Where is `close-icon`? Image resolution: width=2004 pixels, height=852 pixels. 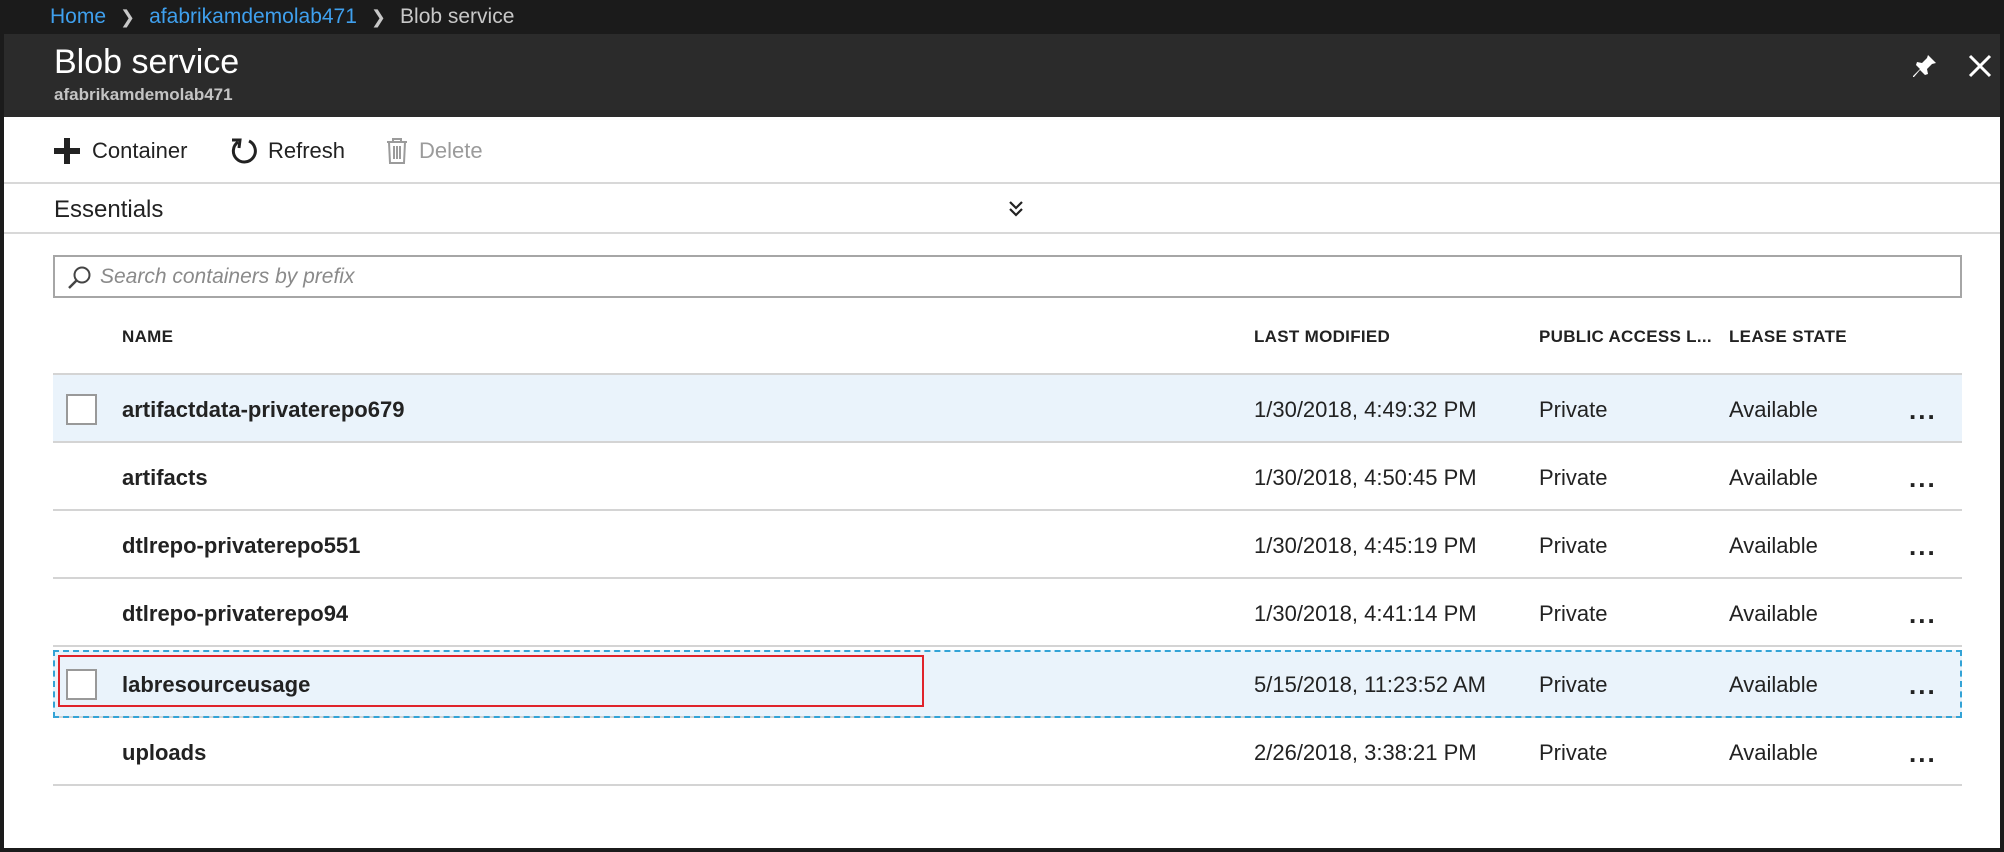 close-icon is located at coordinates (1980, 66).